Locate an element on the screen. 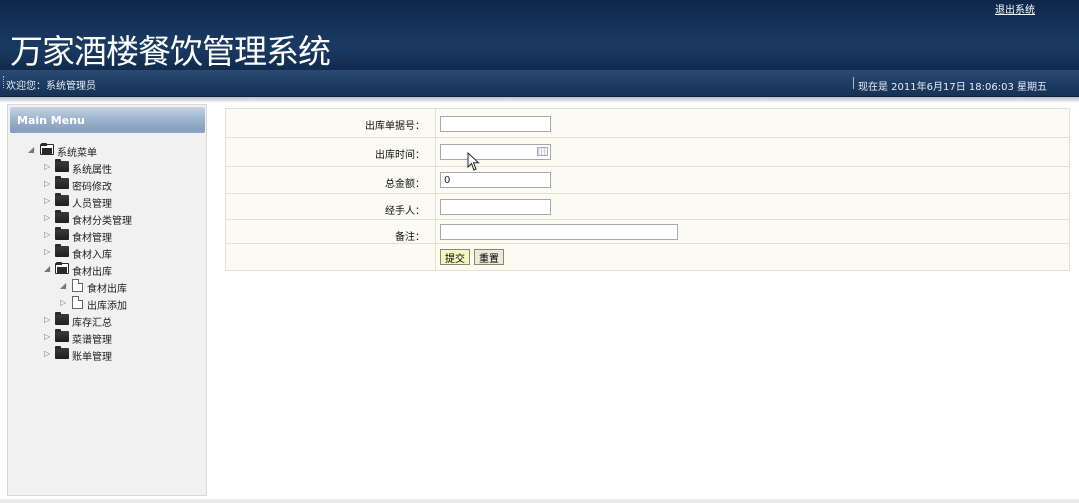  app-title: 万家酒楼餐饮管理系统 is located at coordinates (170, 51).